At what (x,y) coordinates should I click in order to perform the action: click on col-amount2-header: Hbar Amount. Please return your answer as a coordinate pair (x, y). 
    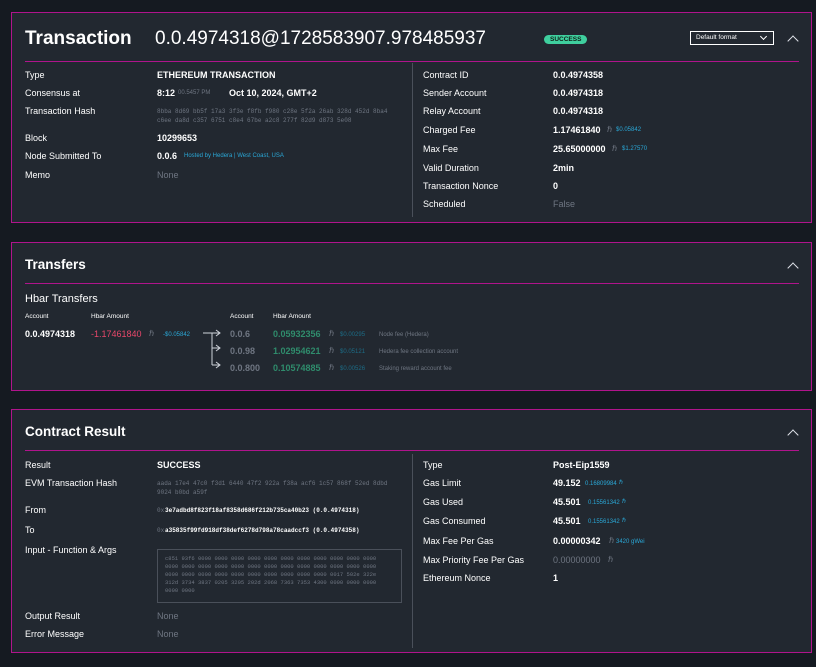
    Looking at the image, I should click on (292, 316).